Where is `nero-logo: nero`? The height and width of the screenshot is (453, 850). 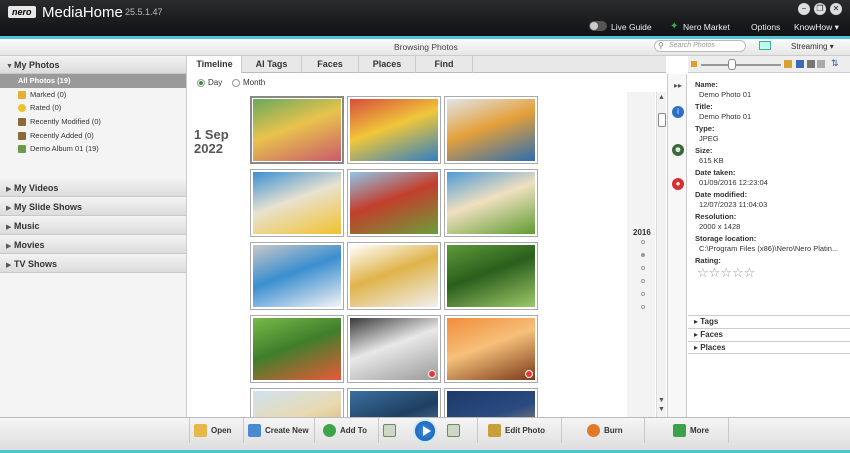 nero-logo: nero is located at coordinates (22, 12).